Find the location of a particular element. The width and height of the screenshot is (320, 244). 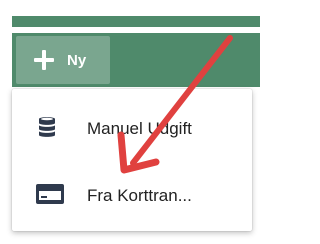

new-button: Ny is located at coordinates (63, 60).